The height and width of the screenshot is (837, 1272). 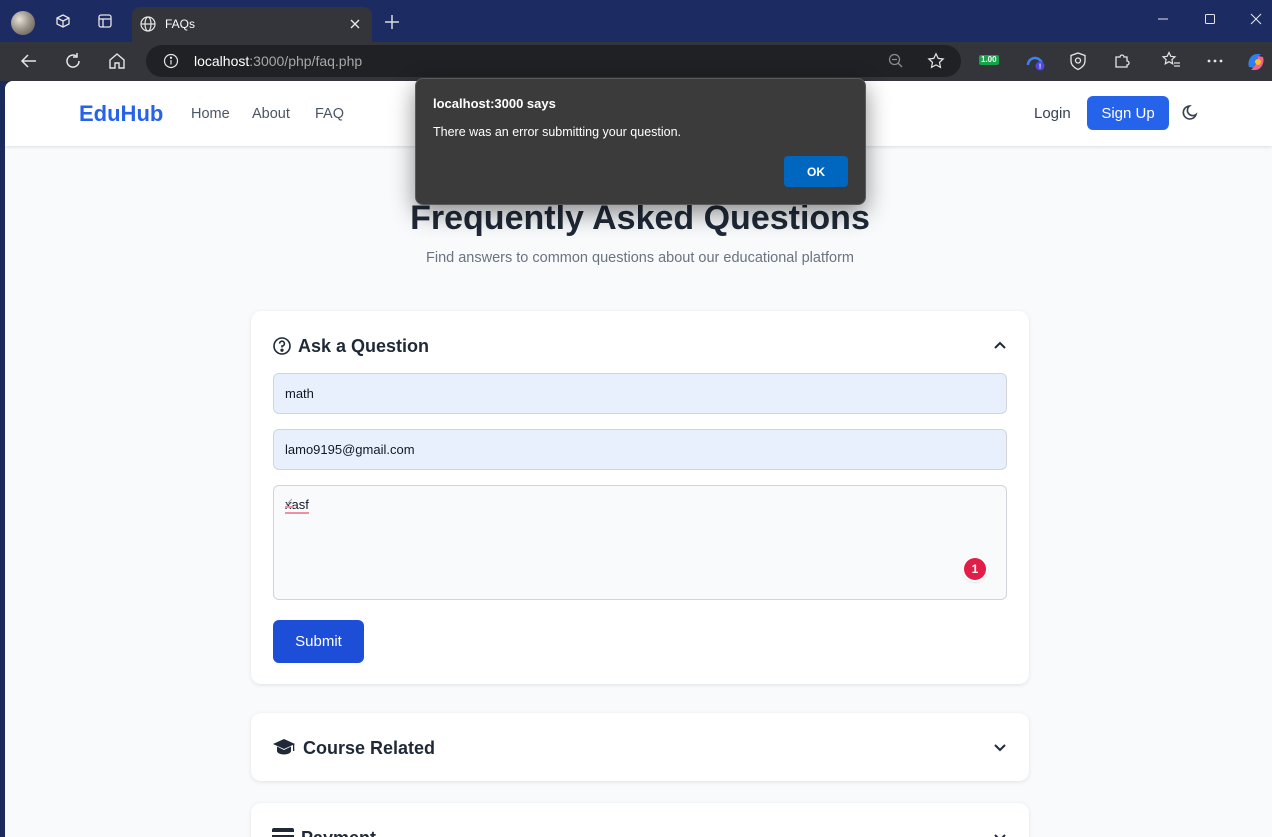 I want to click on minimize-icon, so click(x=1163, y=19).